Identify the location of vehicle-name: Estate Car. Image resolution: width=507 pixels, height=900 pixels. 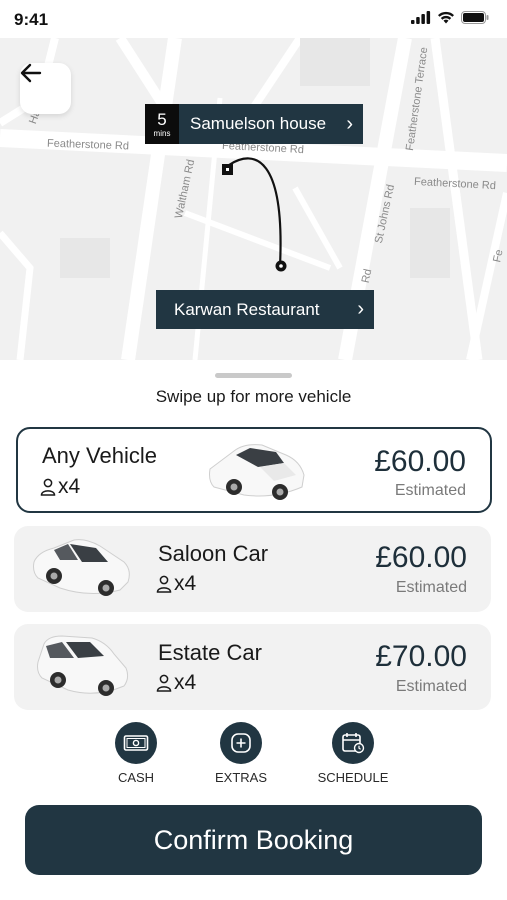
(210, 652).